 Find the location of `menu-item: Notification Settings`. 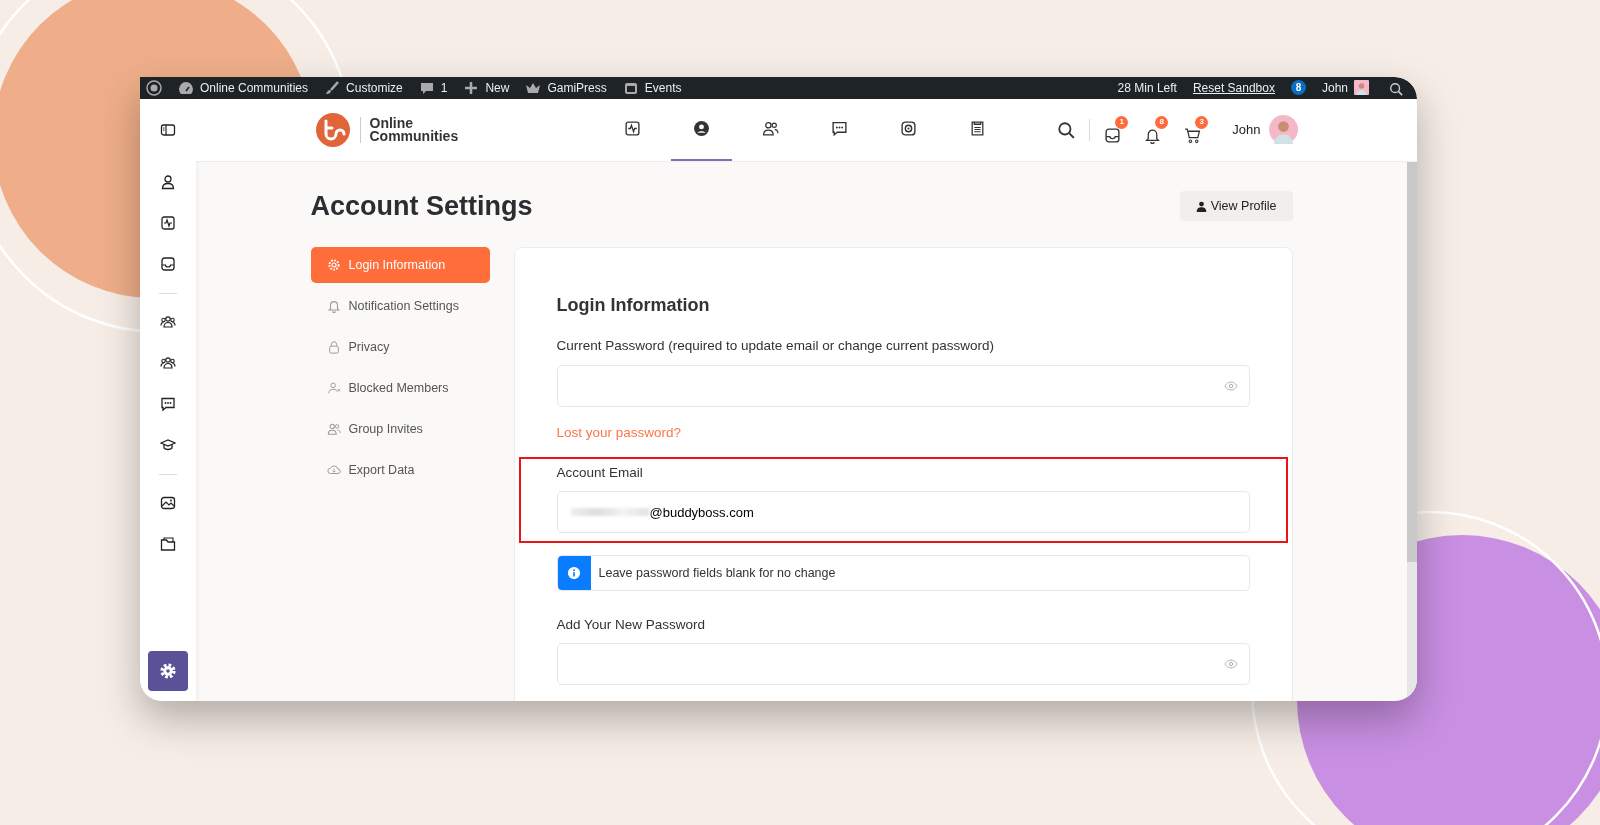

menu-item: Notification Settings is located at coordinates (400, 306).